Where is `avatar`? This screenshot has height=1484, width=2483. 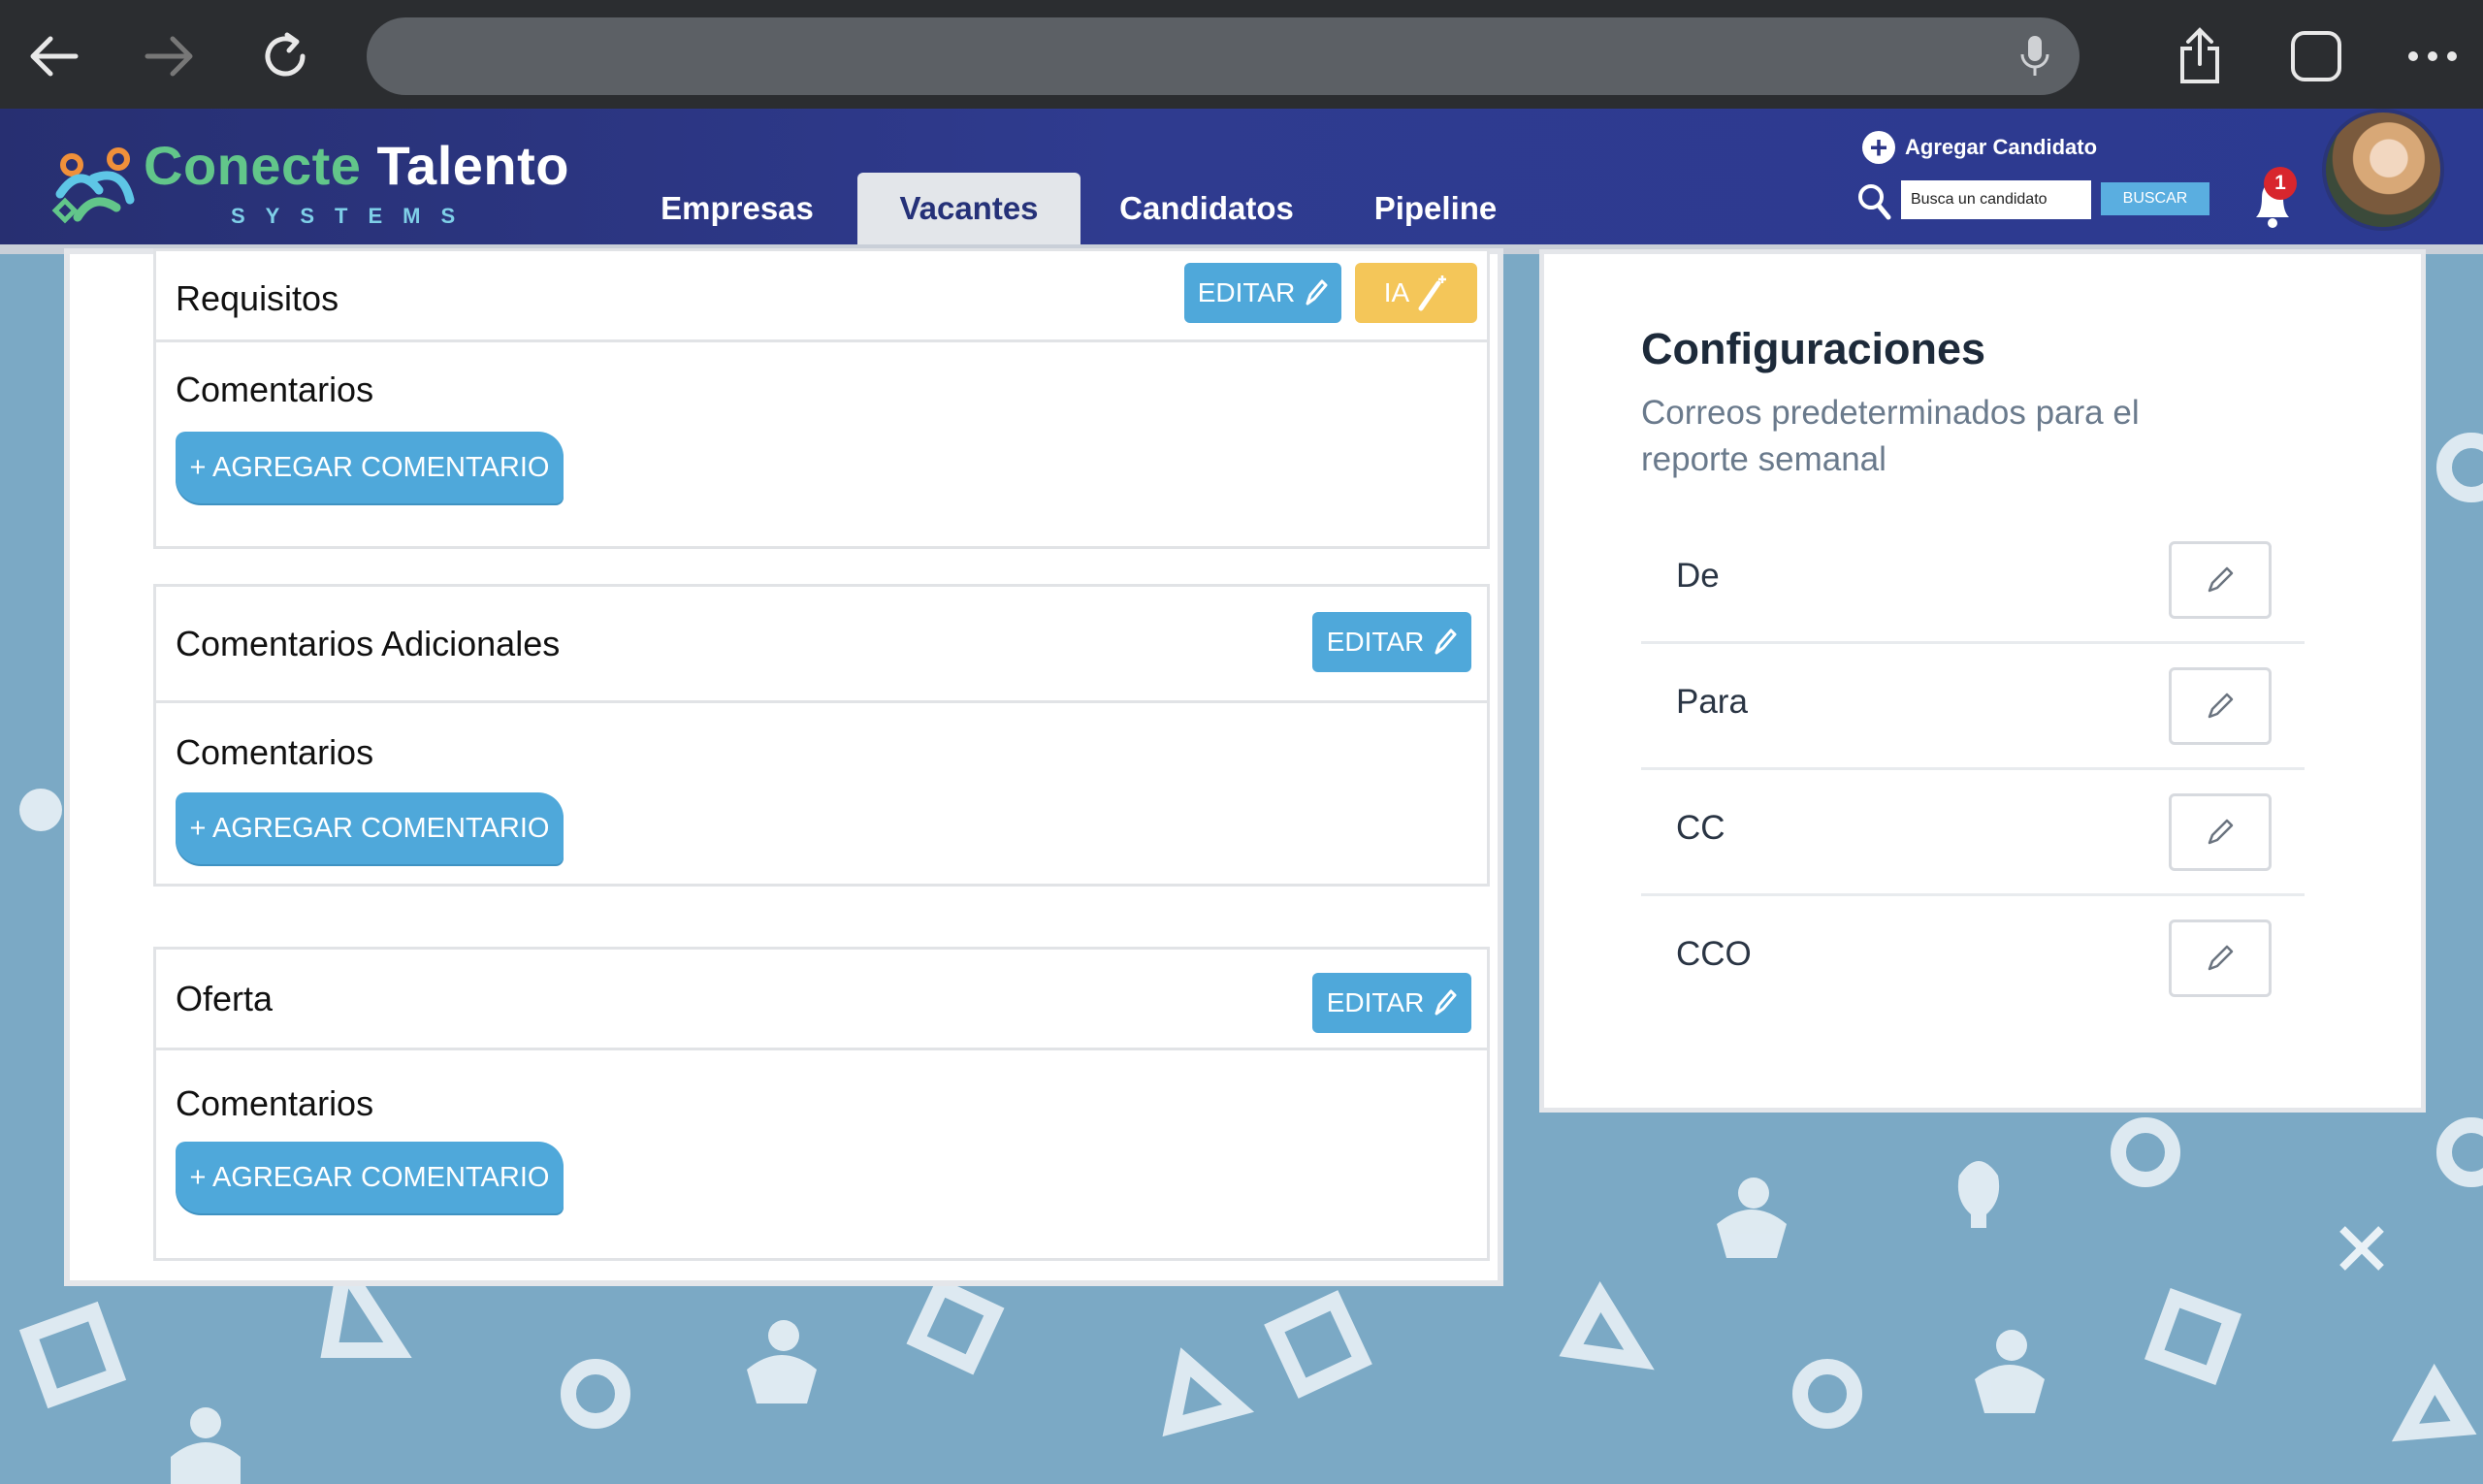
avatar is located at coordinates (2383, 170).